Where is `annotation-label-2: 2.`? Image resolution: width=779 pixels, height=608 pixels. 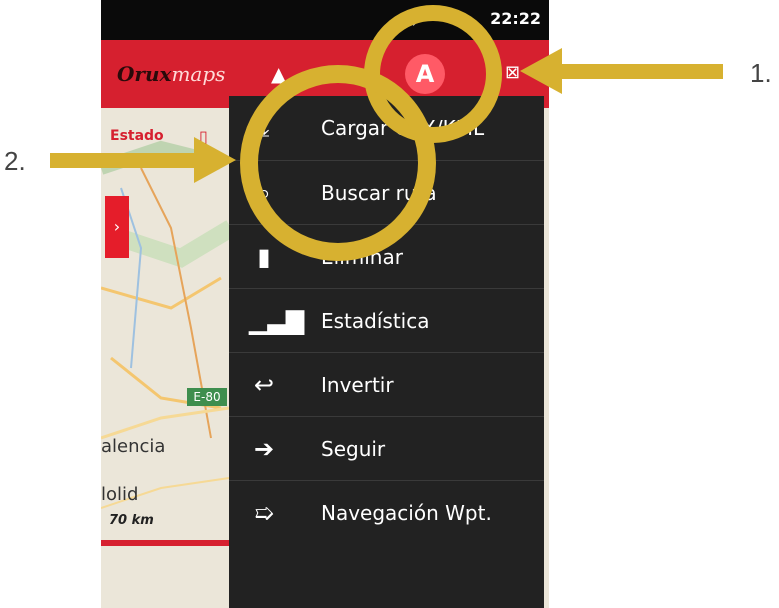
annotation-label-2: 2. is located at coordinates (15, 161).